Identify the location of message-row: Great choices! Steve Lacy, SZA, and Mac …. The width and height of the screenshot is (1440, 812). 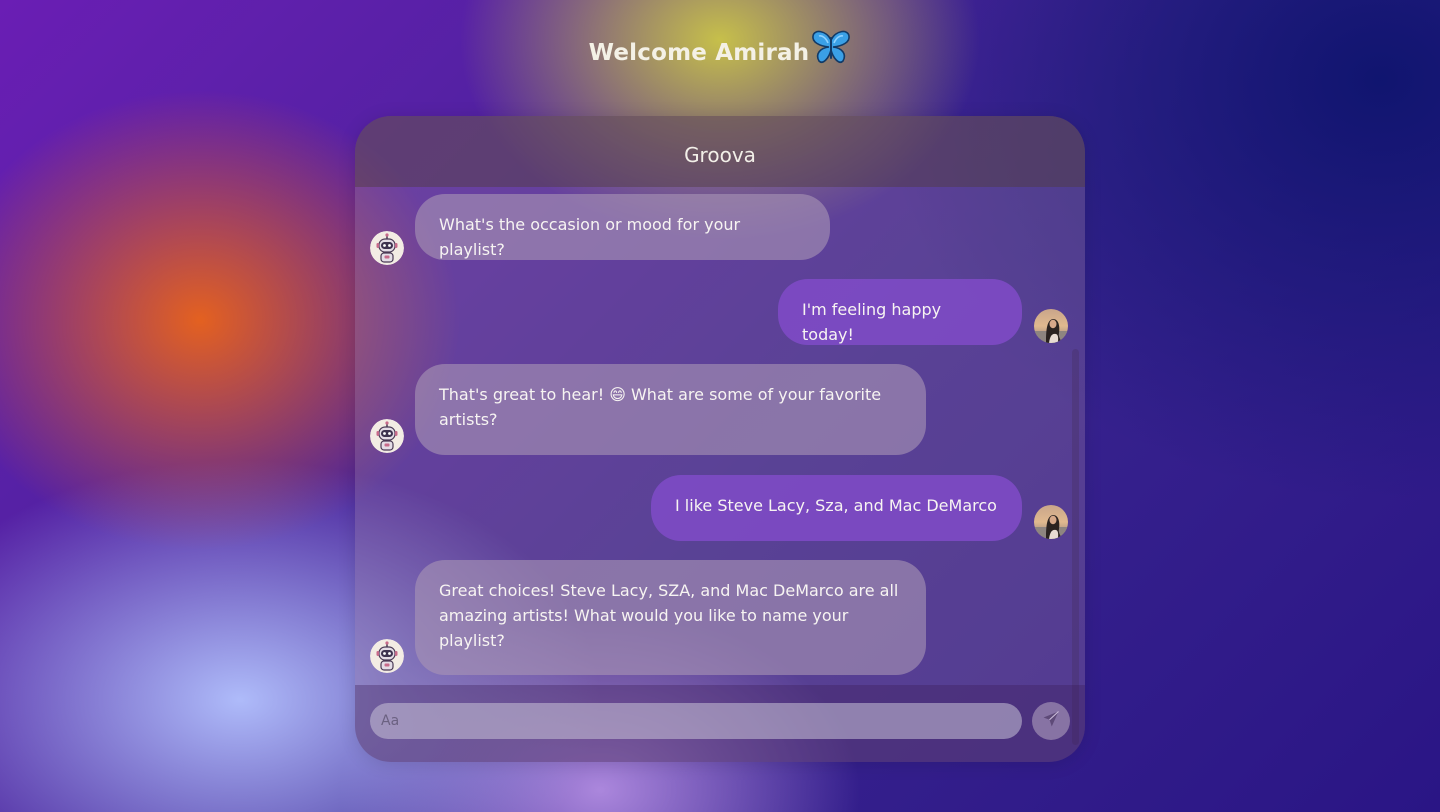
(720, 618).